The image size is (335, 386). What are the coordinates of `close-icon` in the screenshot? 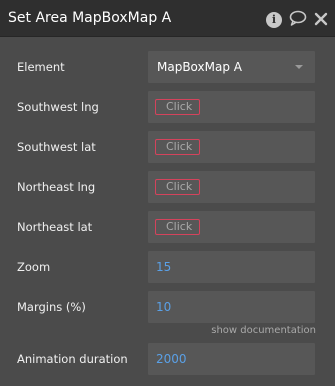 It's located at (321, 20).